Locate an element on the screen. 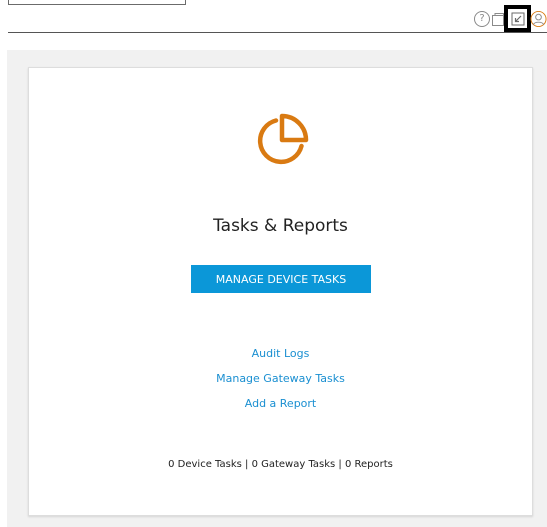  user-button is located at coordinates (538, 19).